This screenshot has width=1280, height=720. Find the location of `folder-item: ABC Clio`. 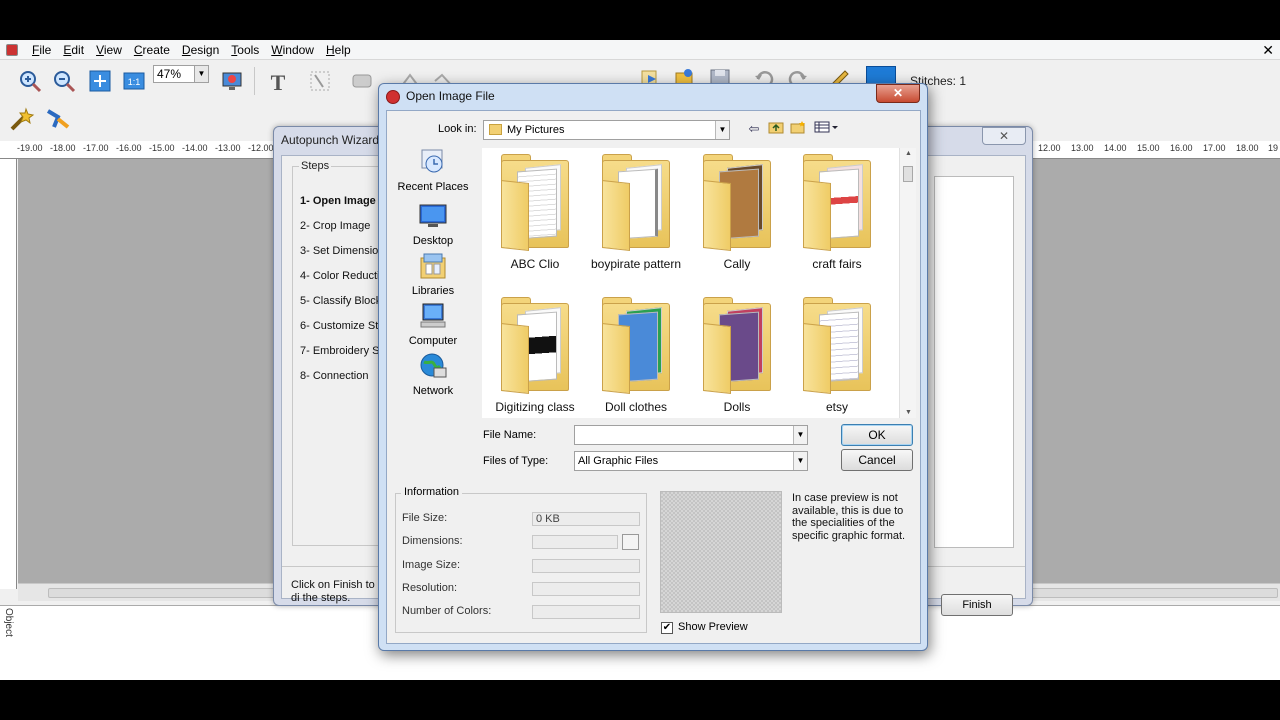

folder-item: ABC Clio is located at coordinates (535, 215).